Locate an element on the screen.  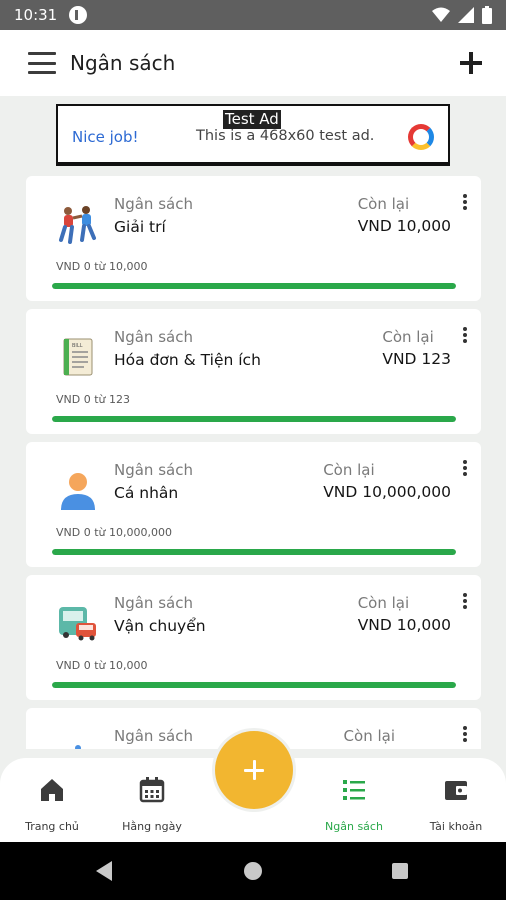
app-notification-icon is located at coordinates (78, 15).